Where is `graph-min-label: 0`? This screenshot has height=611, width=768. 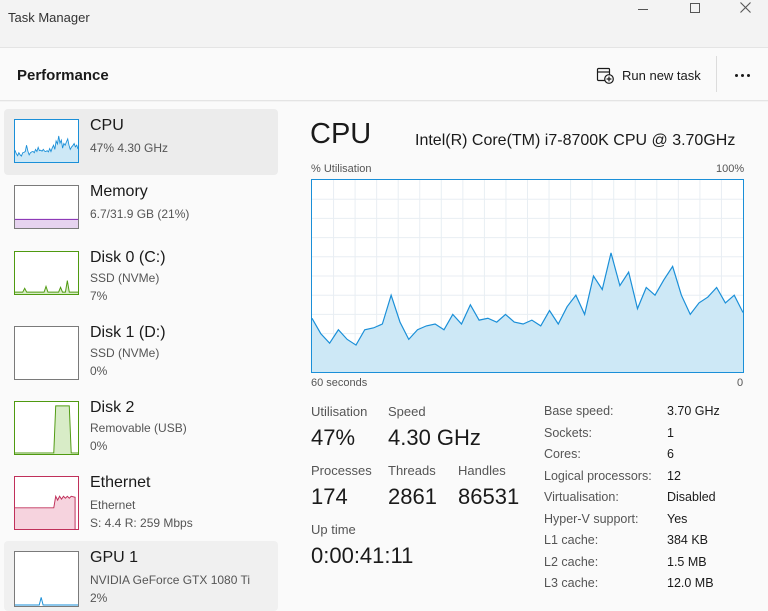
graph-min-label: 0 is located at coordinates (740, 383).